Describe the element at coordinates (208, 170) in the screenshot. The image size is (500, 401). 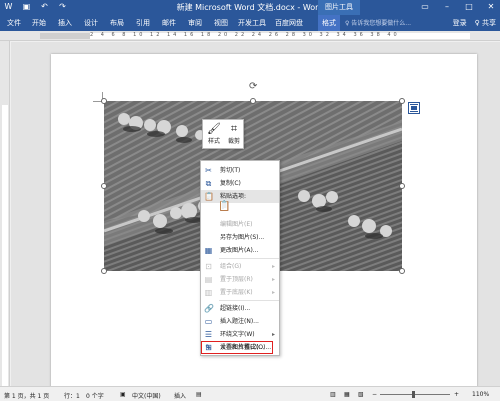
I see `scissors-icon: ✂` at that location.